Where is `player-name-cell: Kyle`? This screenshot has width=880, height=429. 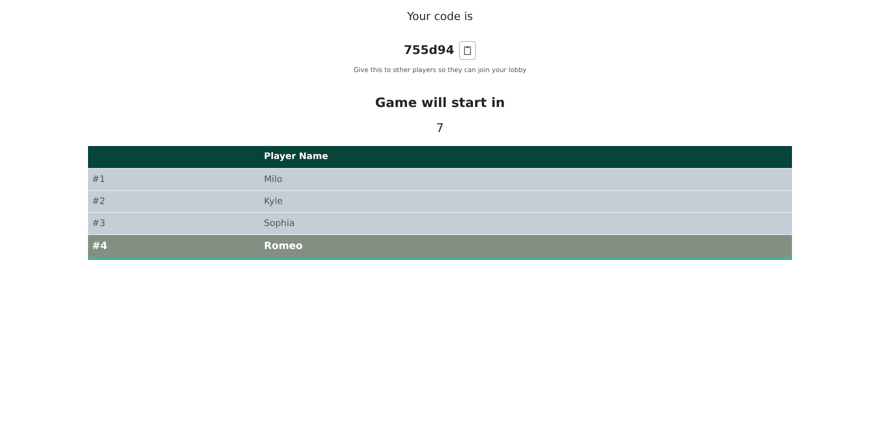
player-name-cell: Kyle is located at coordinates (526, 201).